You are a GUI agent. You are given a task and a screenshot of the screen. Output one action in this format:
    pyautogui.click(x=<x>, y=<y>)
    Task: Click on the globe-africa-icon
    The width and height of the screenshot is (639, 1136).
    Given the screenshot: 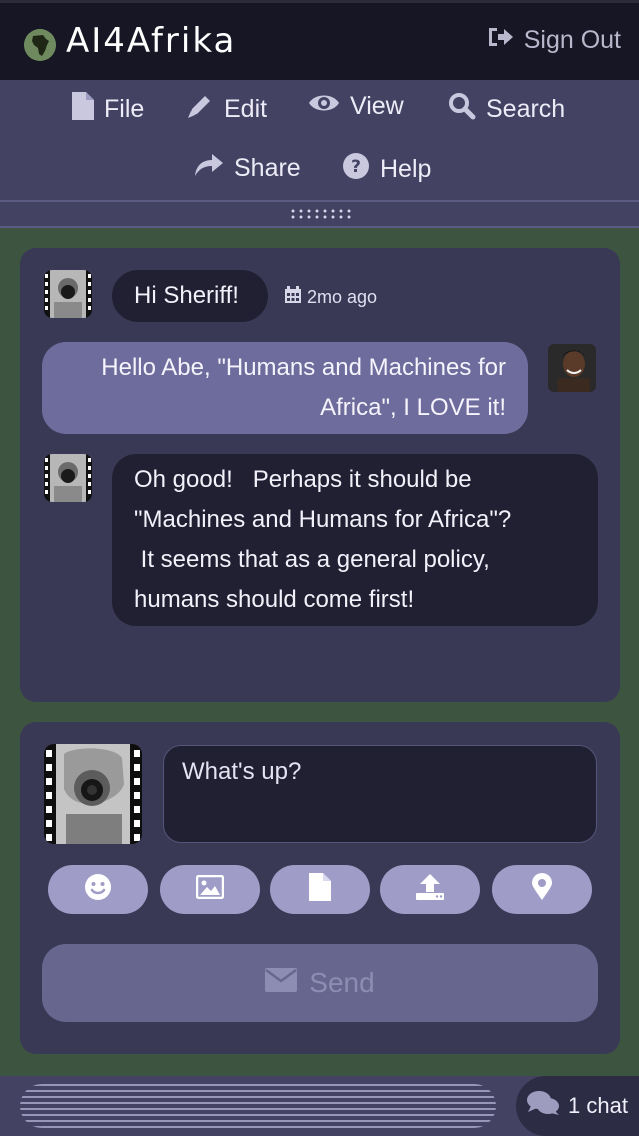 What is the action you would take?
    pyautogui.click(x=40, y=45)
    